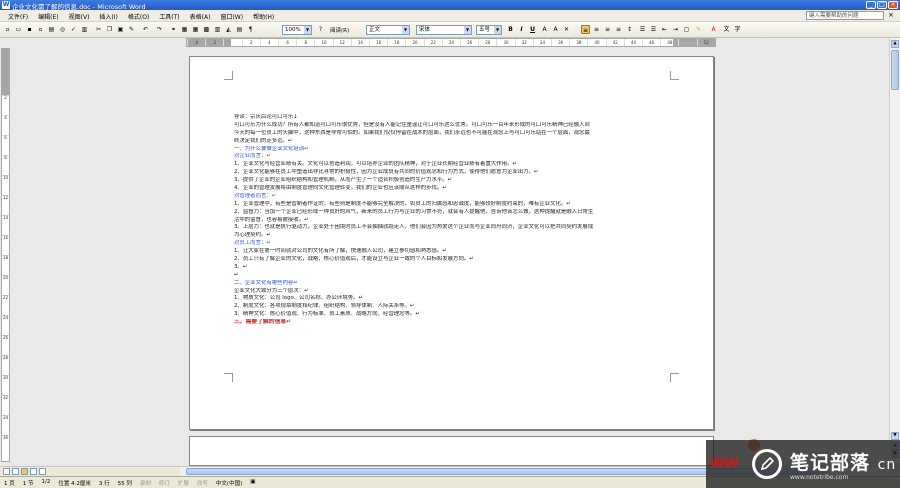 This screenshot has width=900, height=488. Describe the element at coordinates (6, 5) in the screenshot. I see `word-app-icon: W` at that location.